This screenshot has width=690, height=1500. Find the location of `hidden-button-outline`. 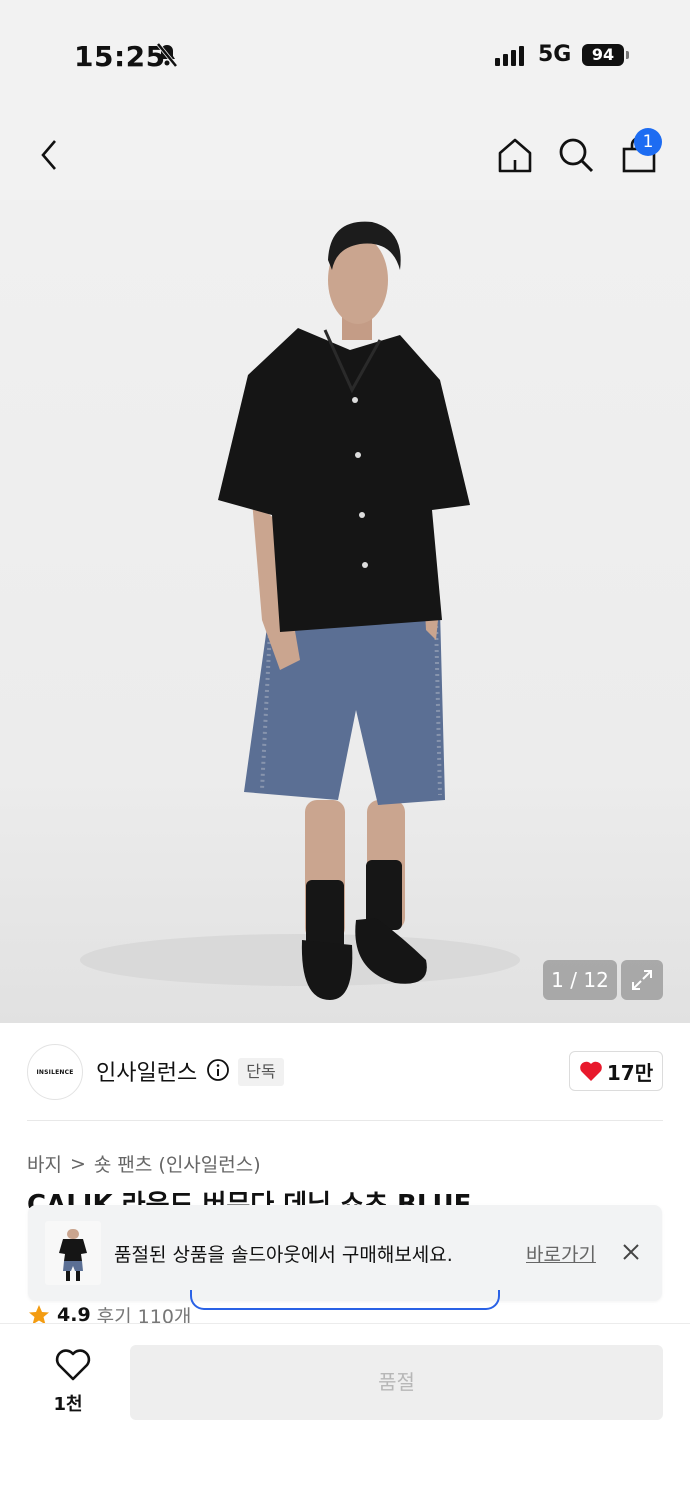

hidden-button-outline is located at coordinates (345, 1300).